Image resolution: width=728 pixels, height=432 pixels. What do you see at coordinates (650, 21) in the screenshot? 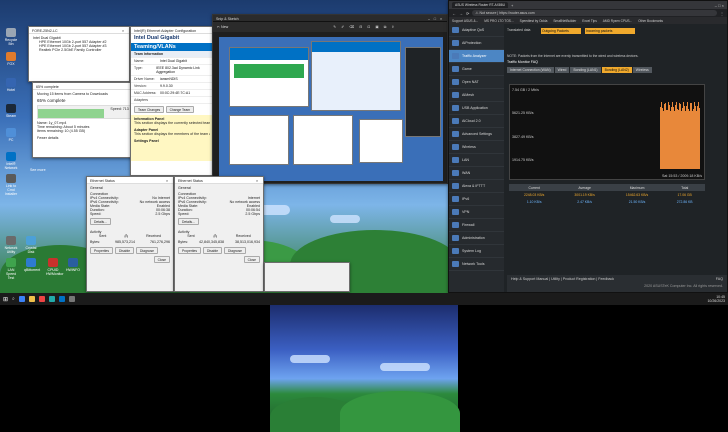
I see `bookmark-item: Other Bookmarks` at bounding box center [650, 21].